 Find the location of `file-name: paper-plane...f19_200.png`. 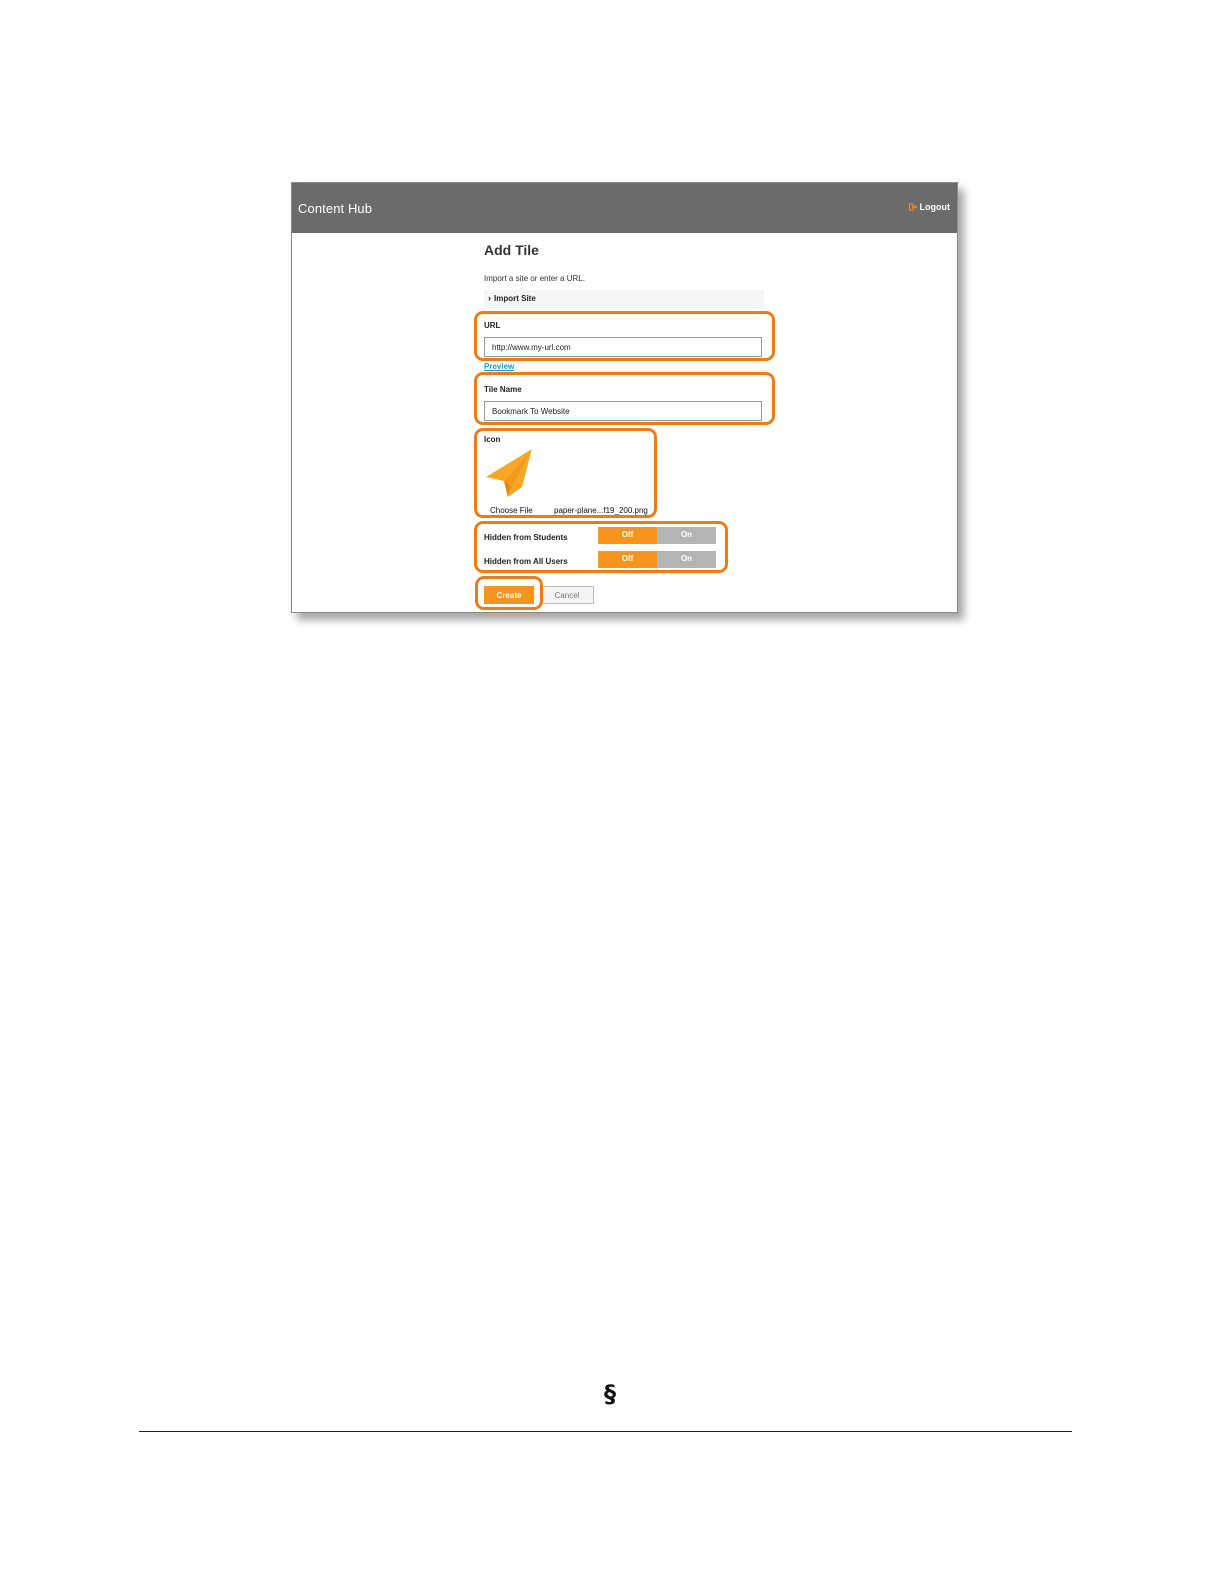

file-name: paper-plane...f19_200.png is located at coordinates (601, 510).